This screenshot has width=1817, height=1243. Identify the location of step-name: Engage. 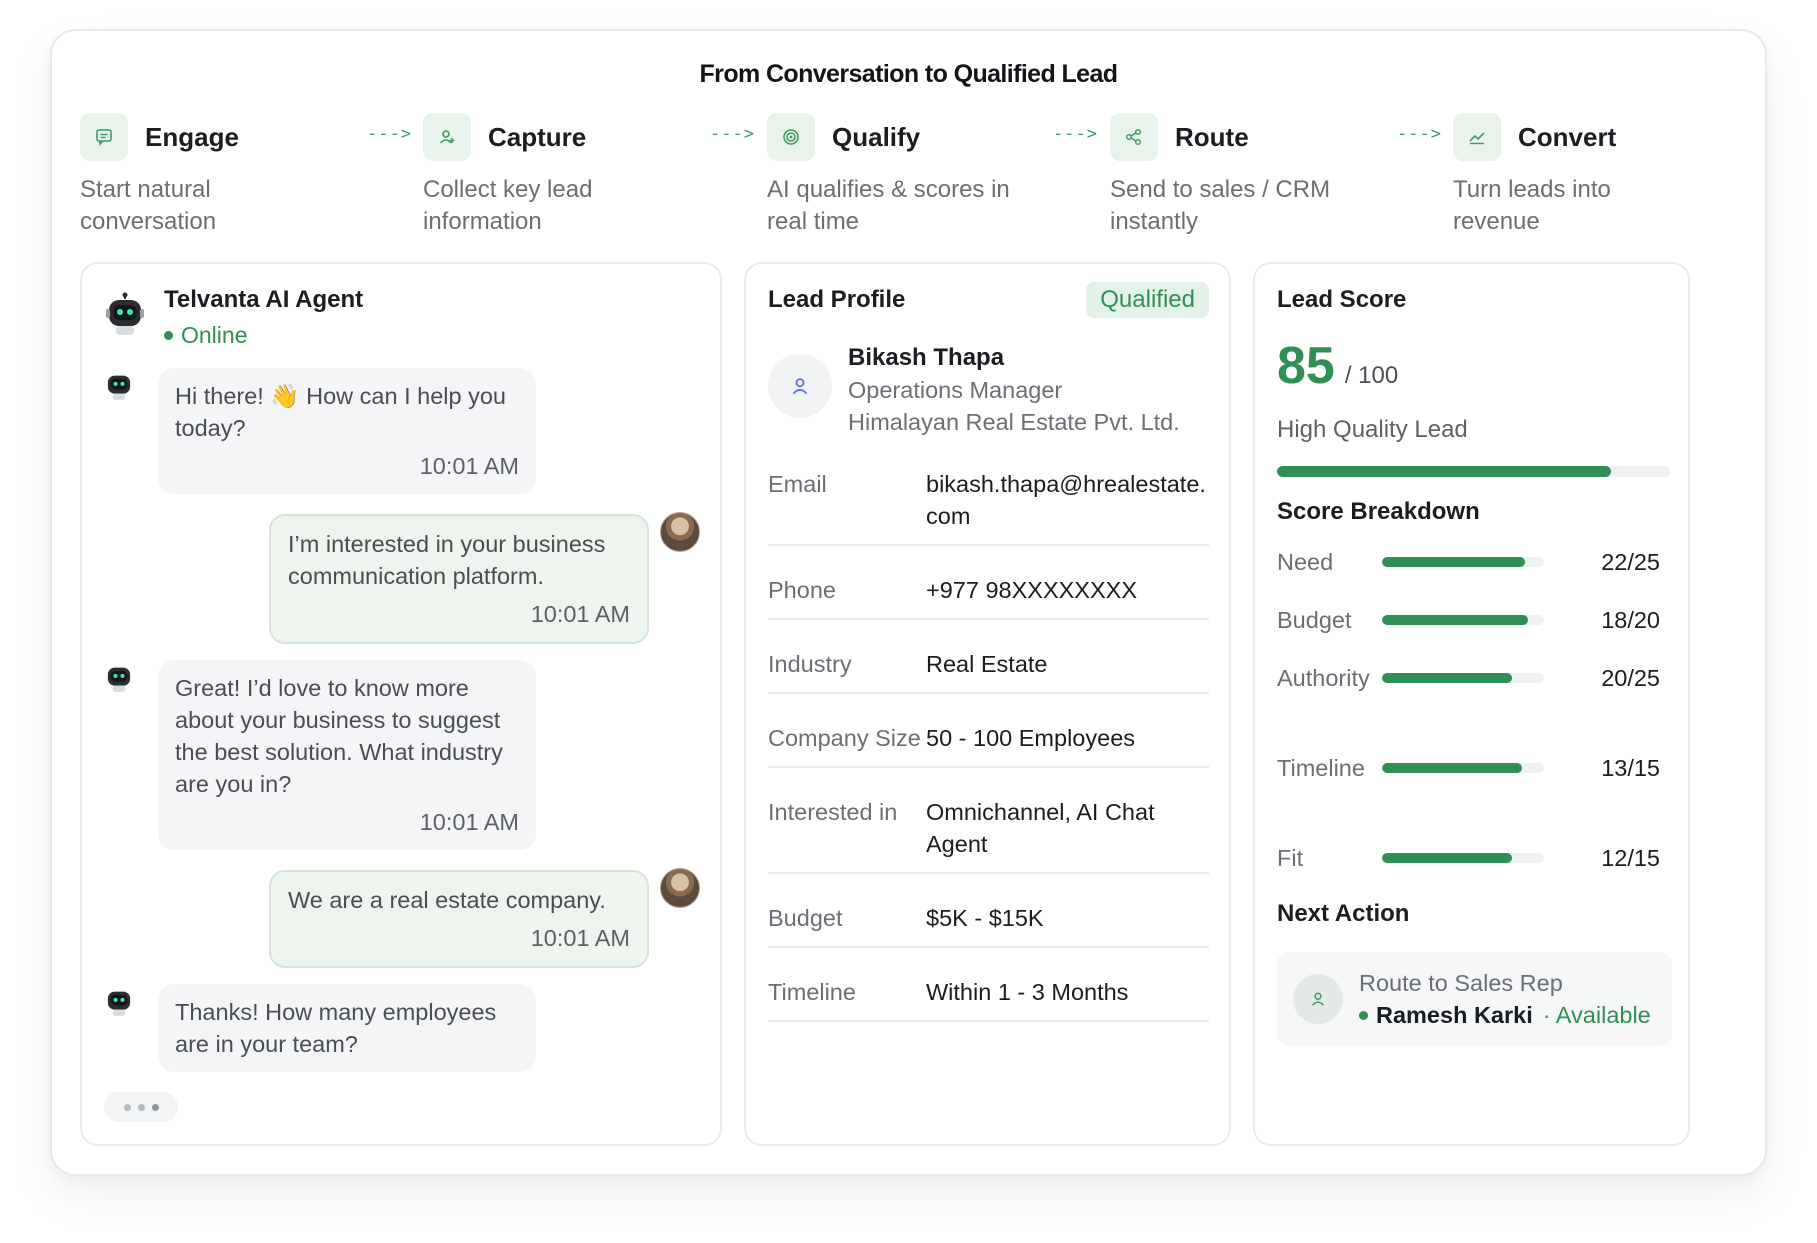
(192, 136).